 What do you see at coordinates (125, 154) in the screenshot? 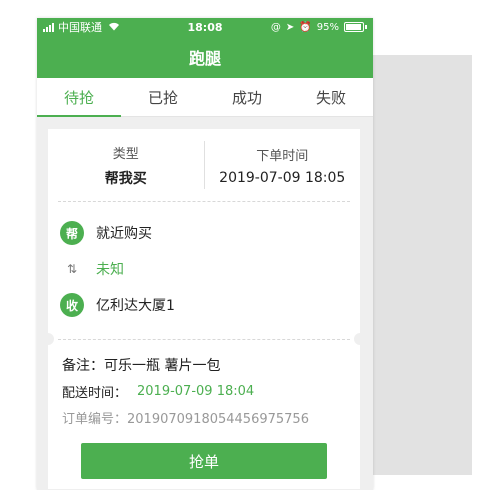
I see `type-label: 类型` at bounding box center [125, 154].